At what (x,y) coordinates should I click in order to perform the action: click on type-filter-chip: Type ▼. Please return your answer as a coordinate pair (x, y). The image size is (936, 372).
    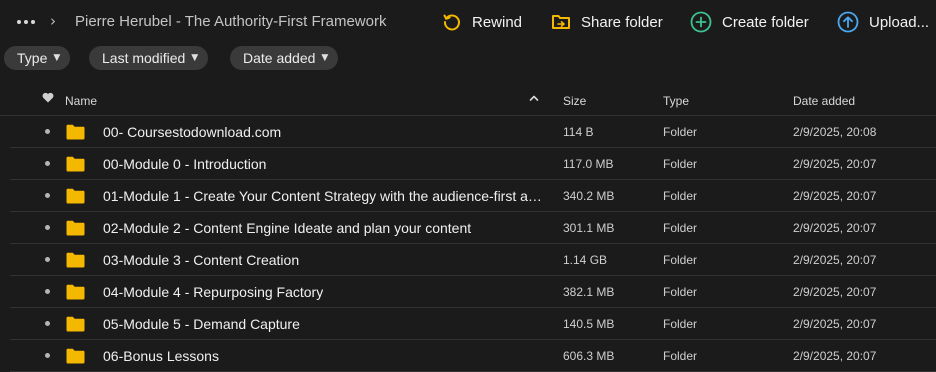
    Looking at the image, I should click on (37, 58).